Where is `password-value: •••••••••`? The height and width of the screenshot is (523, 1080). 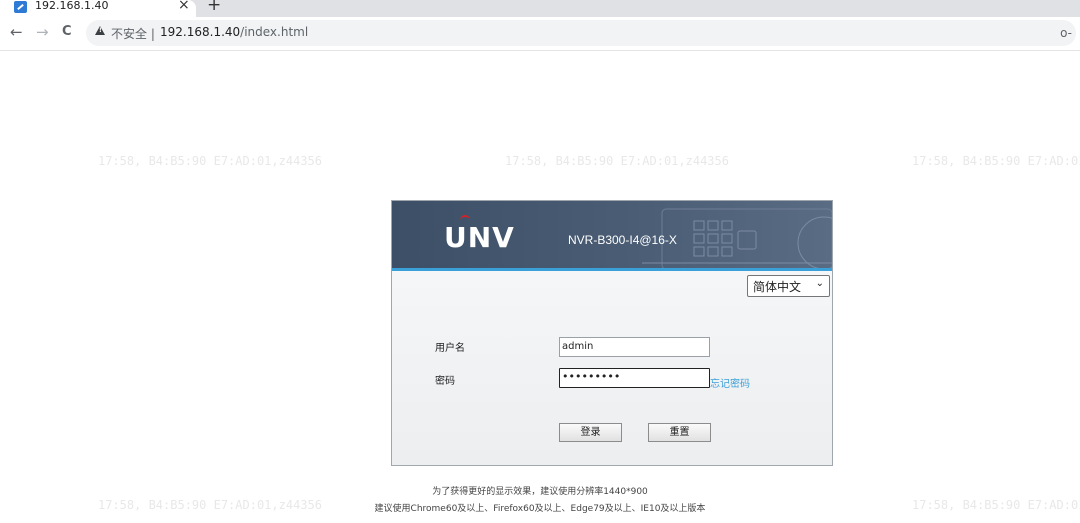 password-value: ••••••••• is located at coordinates (591, 376).